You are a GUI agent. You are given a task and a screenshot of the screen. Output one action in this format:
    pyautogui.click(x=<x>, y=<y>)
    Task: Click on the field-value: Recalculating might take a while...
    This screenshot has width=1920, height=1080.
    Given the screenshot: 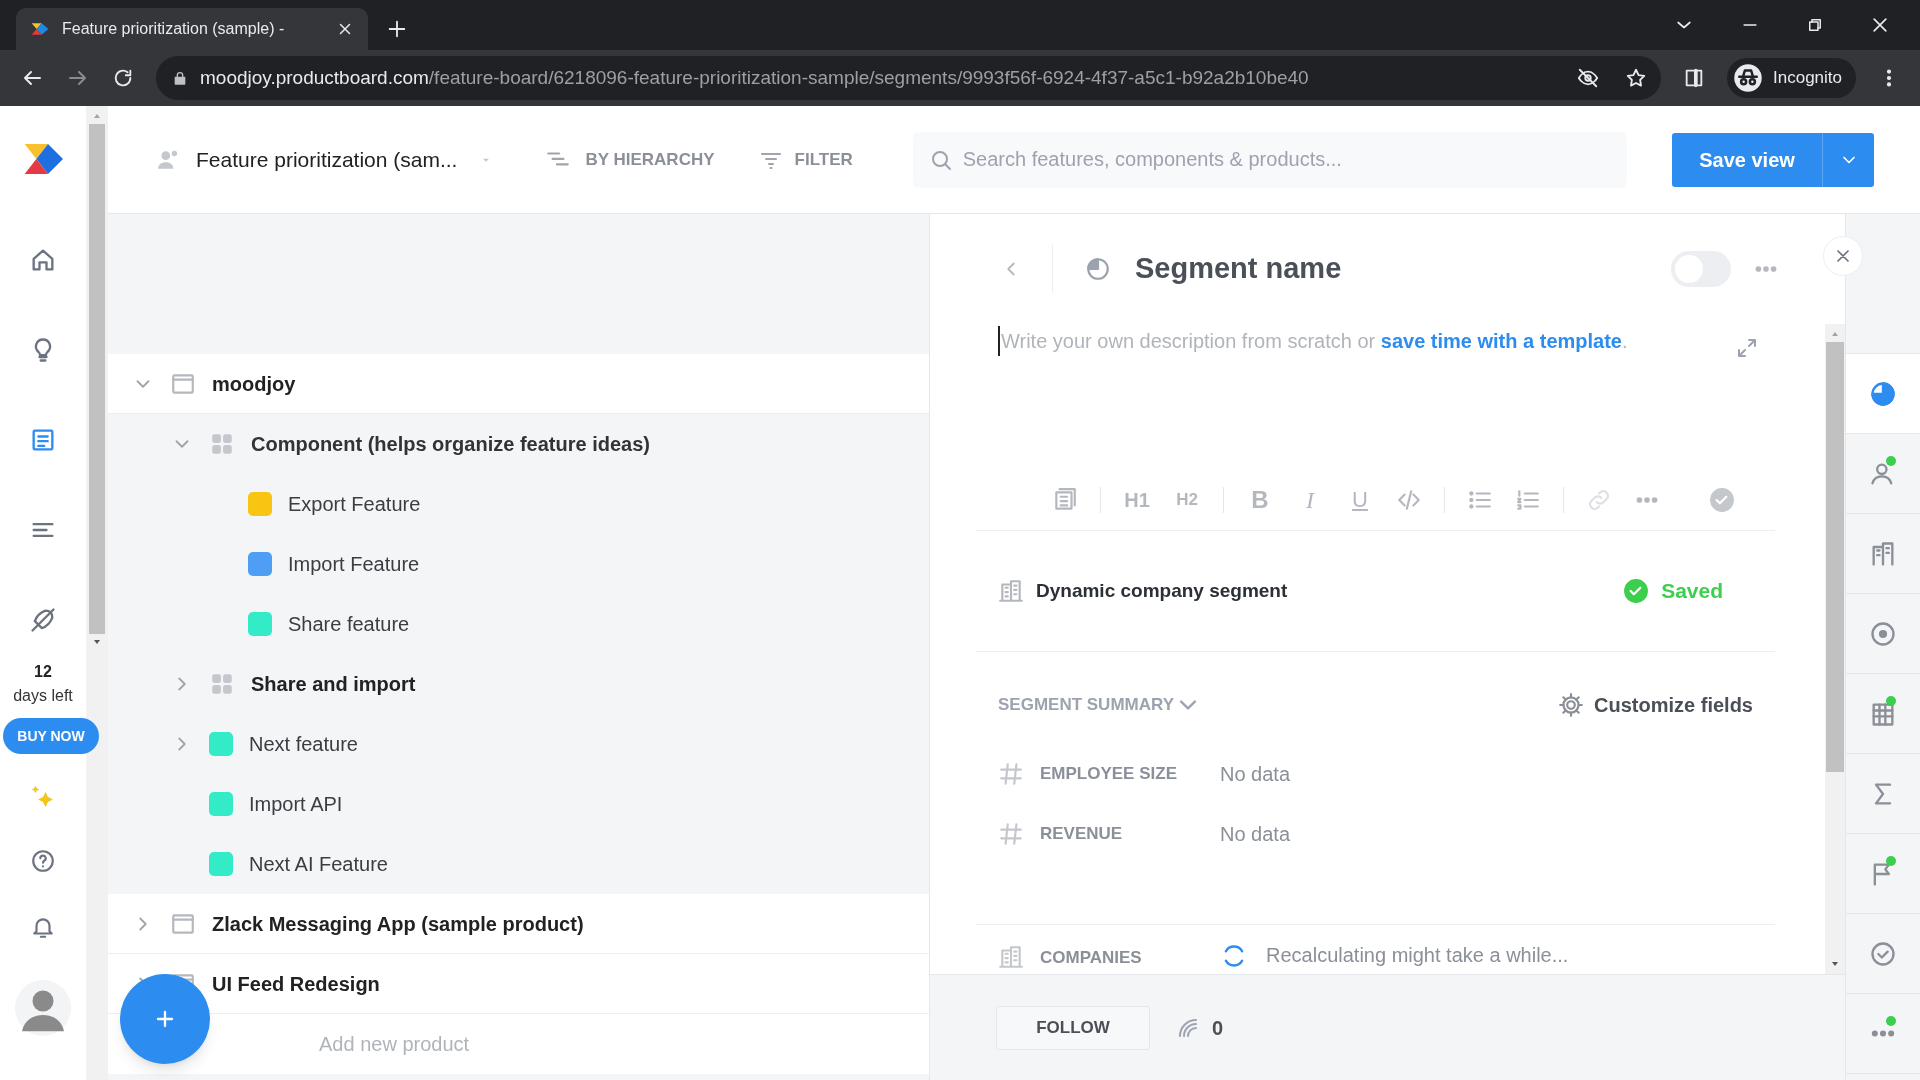 What is the action you would take?
    pyautogui.click(x=1417, y=955)
    